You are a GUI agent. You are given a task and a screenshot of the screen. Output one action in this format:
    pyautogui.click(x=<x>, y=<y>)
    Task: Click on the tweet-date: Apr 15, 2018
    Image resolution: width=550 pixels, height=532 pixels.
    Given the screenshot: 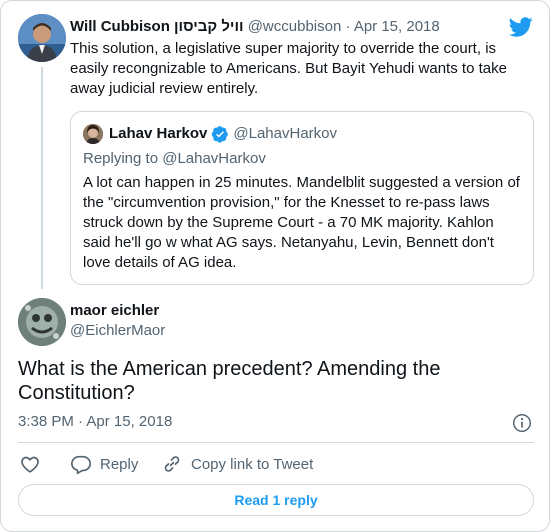 What is the action you would take?
    pyautogui.click(x=129, y=421)
    